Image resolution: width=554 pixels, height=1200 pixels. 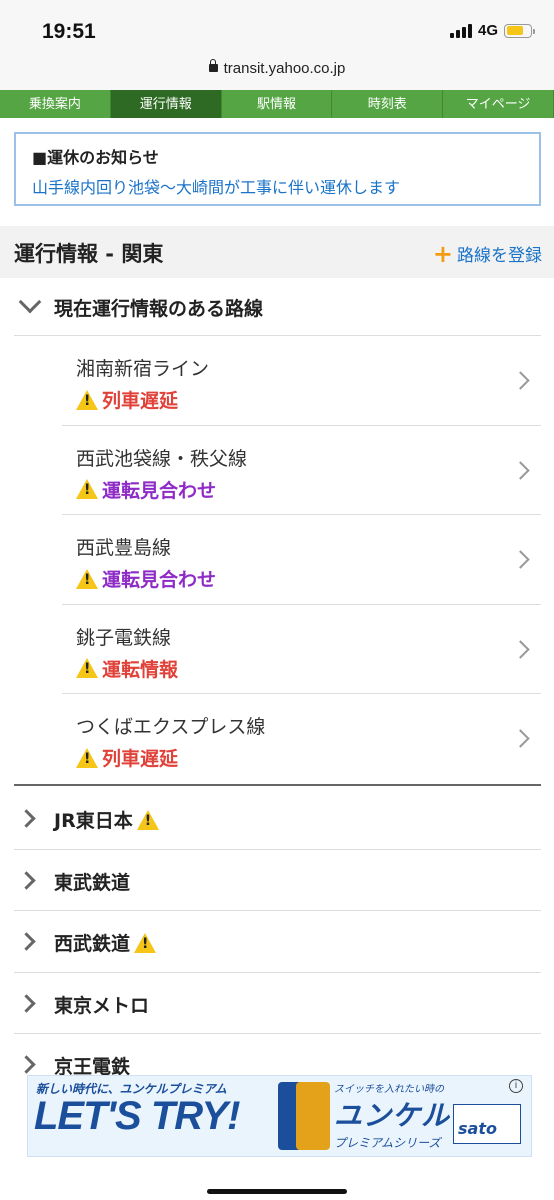 I want to click on line-item: 西武豊島線 運転見合わせ, so click(x=301, y=560).